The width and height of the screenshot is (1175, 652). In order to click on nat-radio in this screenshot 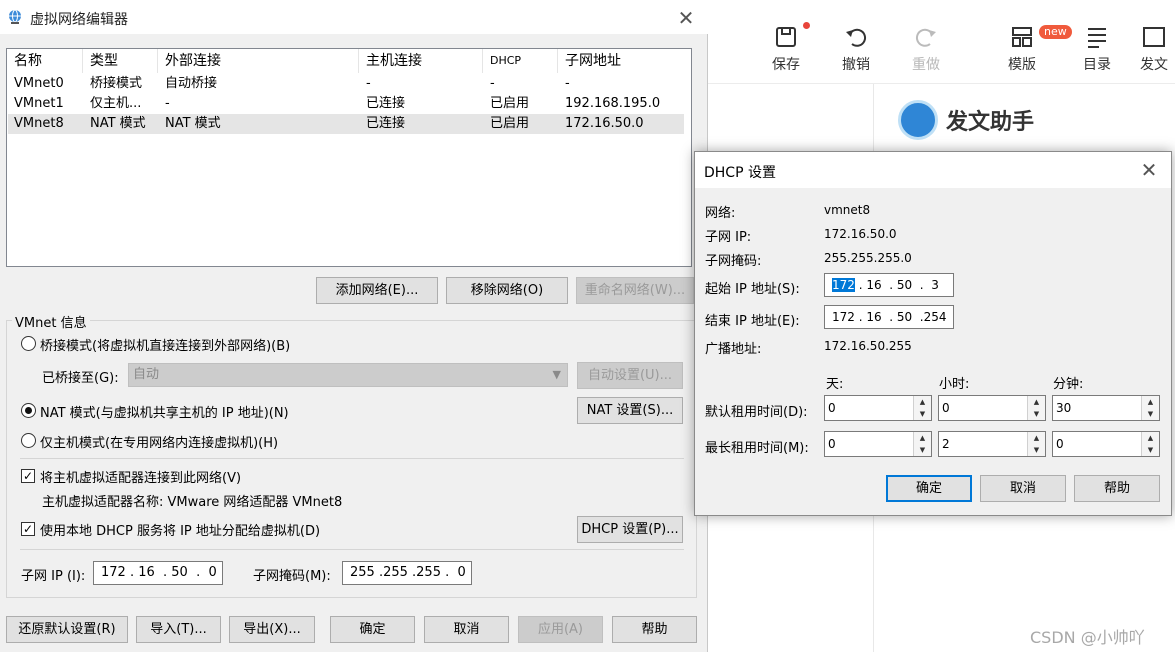, I will do `click(28, 410)`.